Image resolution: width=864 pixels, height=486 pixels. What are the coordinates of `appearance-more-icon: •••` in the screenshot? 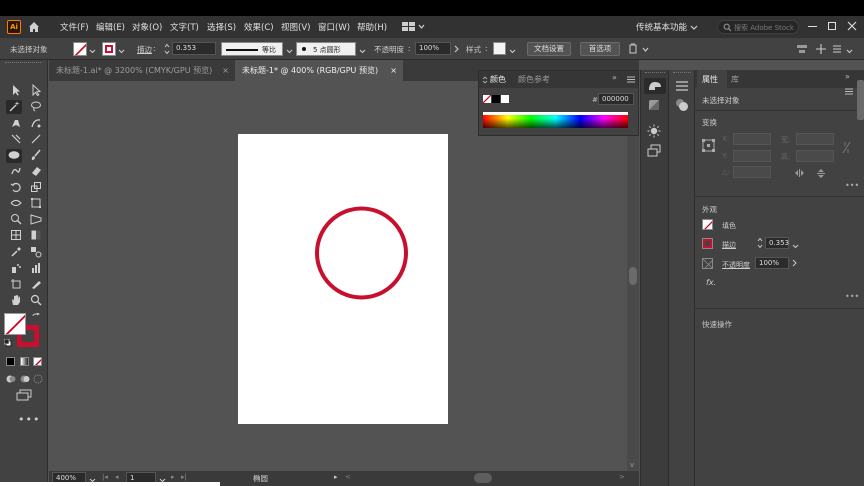 It's located at (852, 296).